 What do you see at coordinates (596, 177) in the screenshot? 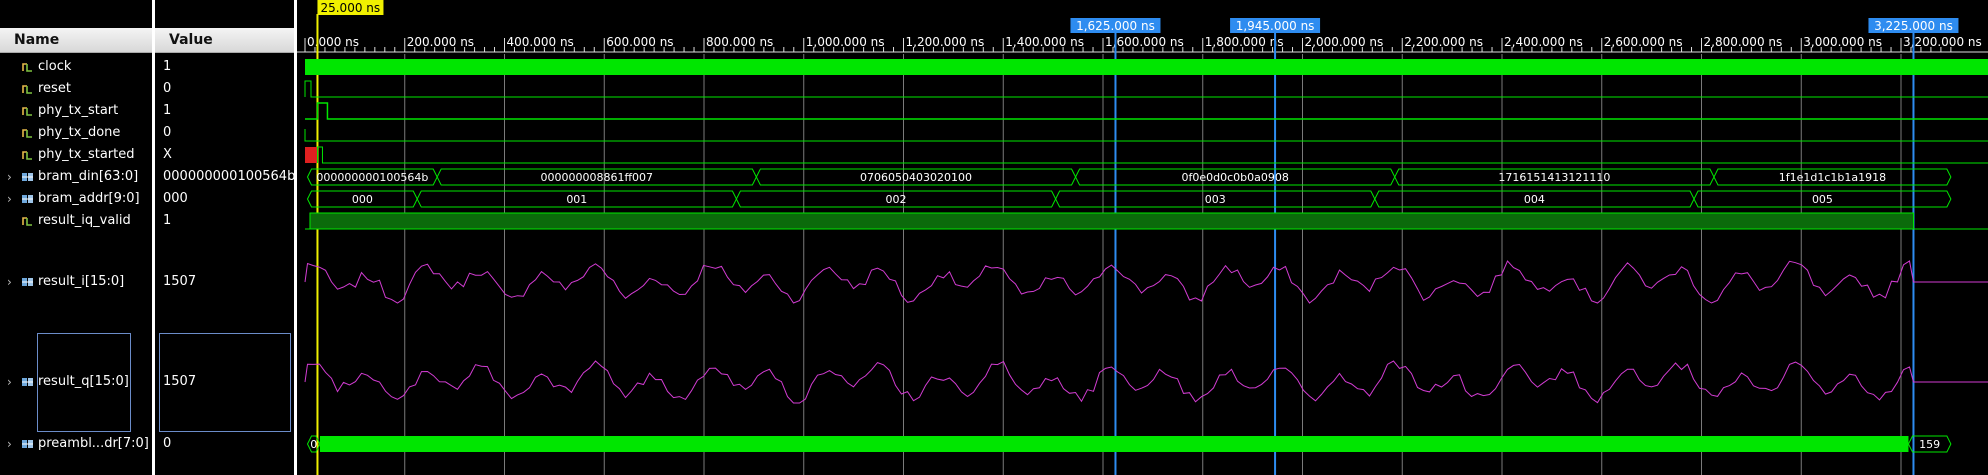
I see `bus-segment-label: 000000008861ff007` at bounding box center [596, 177].